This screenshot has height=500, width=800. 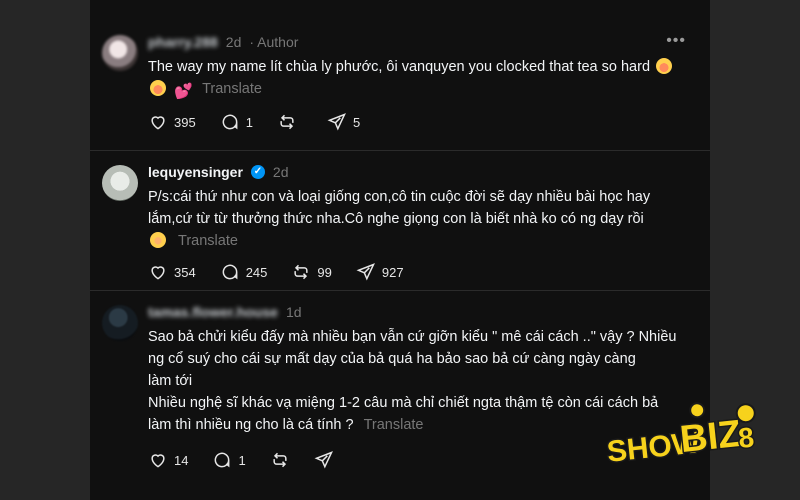 I want to click on heart-emoji-icon: 💕, so click(x=183, y=91).